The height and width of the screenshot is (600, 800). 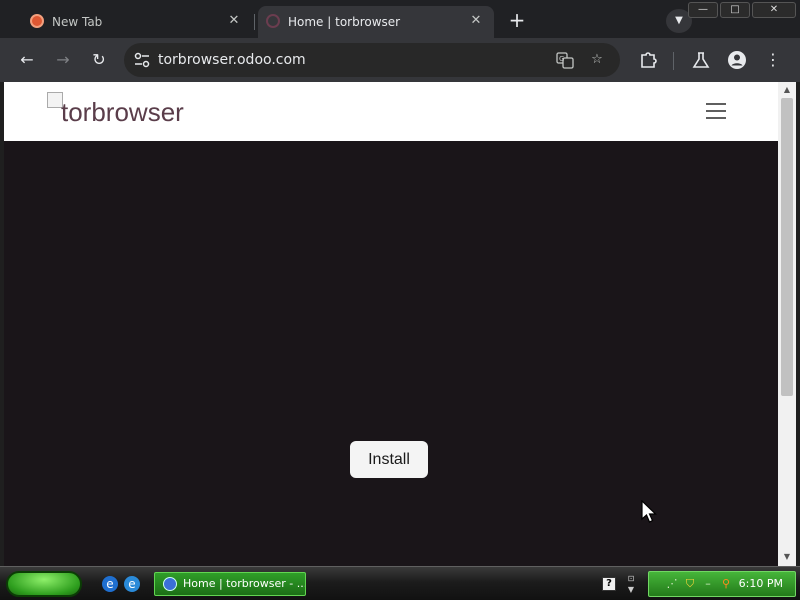 What do you see at coordinates (110, 584) in the screenshot?
I see `internet-explorer-icon: e` at bounding box center [110, 584].